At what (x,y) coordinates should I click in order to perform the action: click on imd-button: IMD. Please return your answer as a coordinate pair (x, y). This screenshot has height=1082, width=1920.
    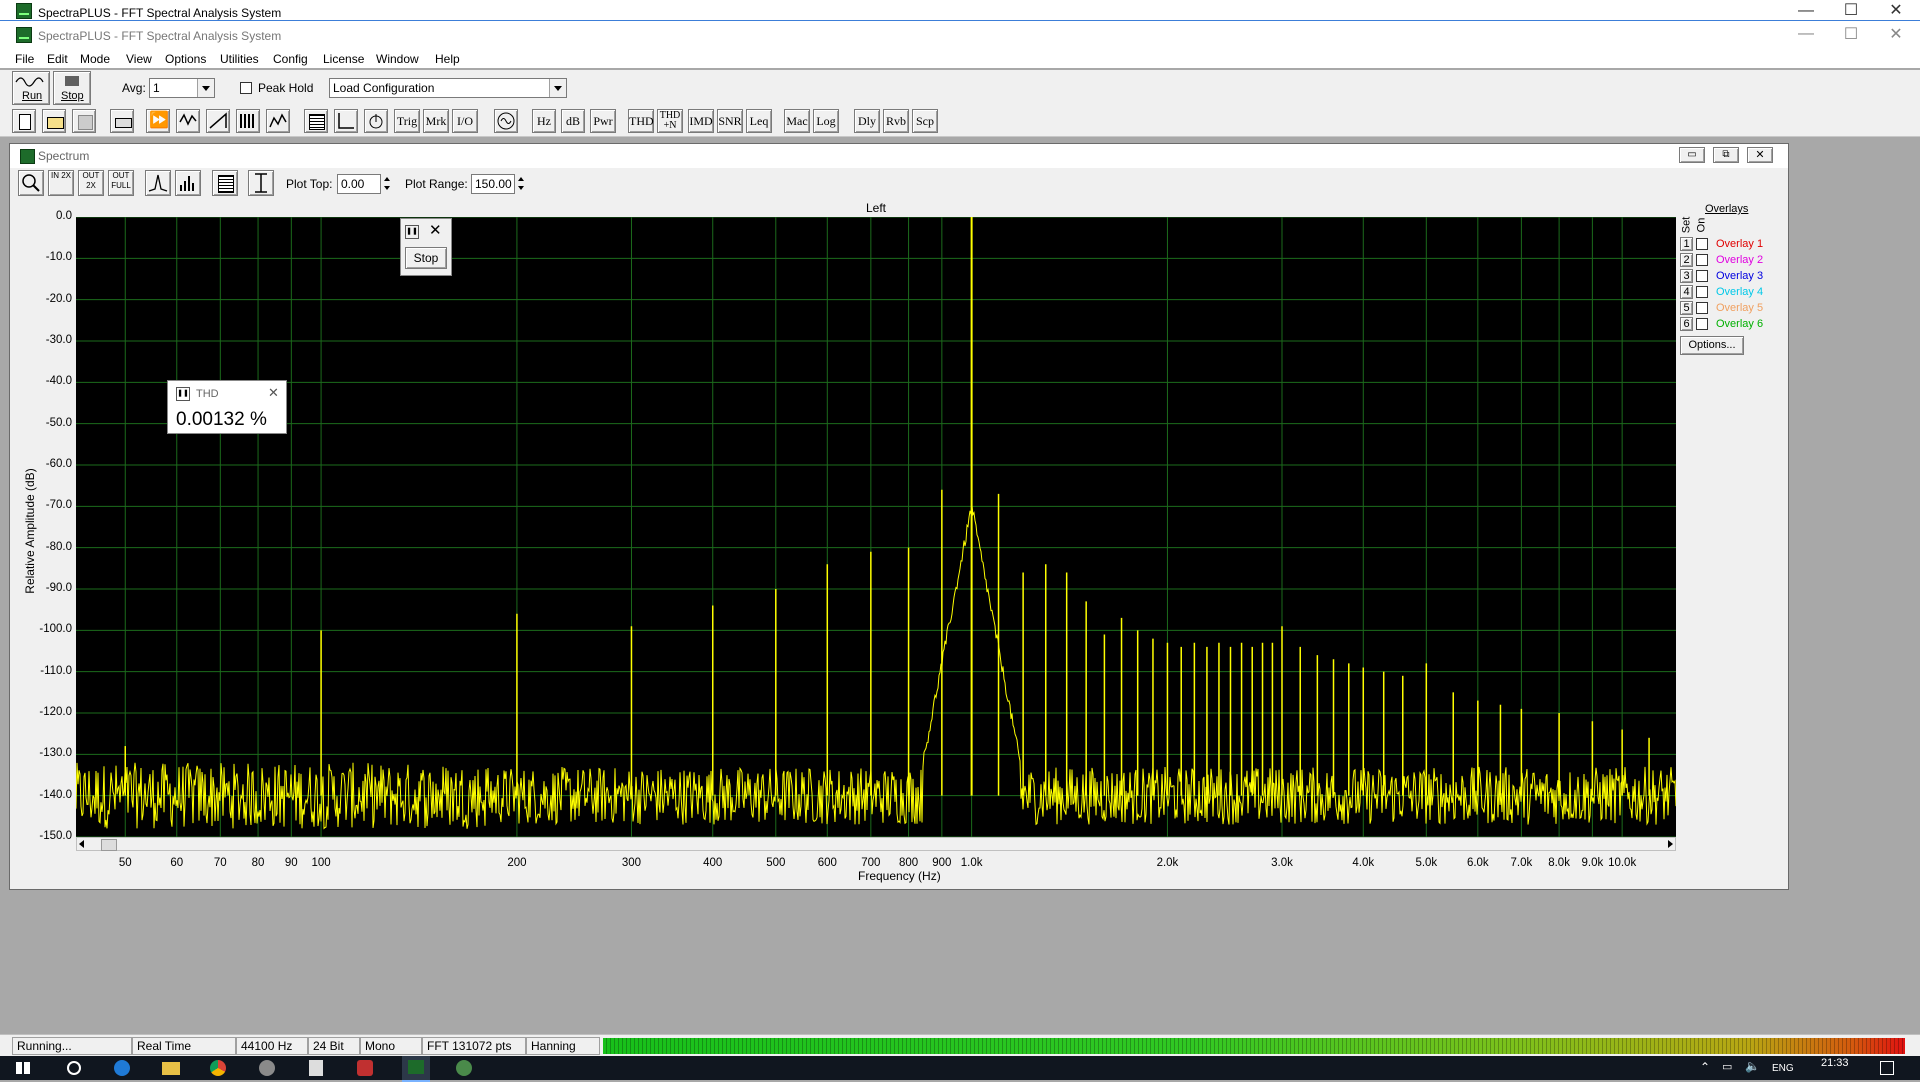
    Looking at the image, I should click on (701, 121).